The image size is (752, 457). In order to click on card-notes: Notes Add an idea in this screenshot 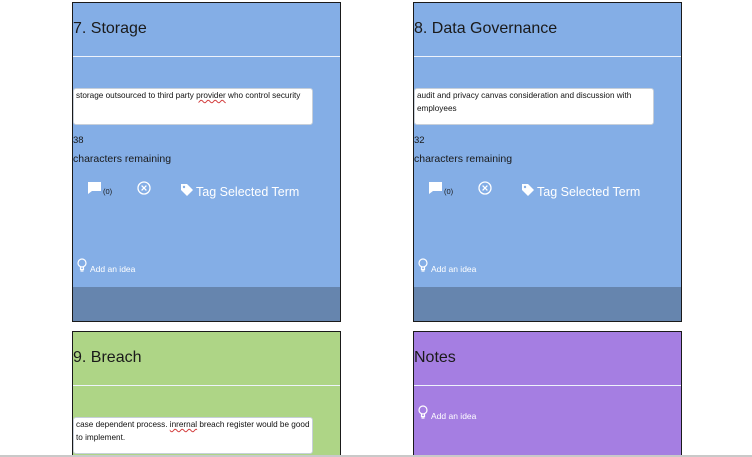, I will do `click(547, 394)`.